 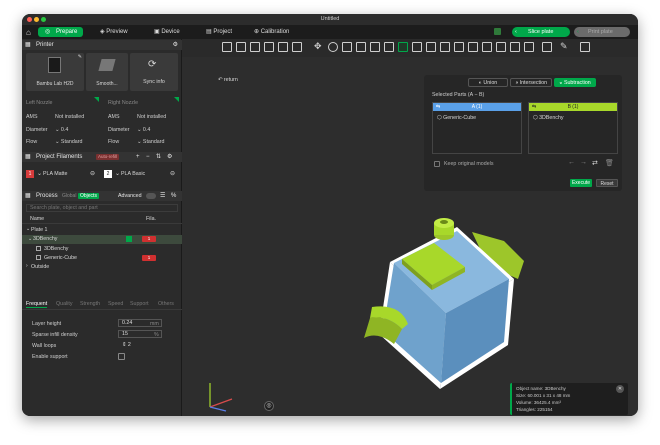 What do you see at coordinates (102, 239) in the screenshot?
I see `tree-row: ⌄ 3DBenchy 1` at bounding box center [102, 239].